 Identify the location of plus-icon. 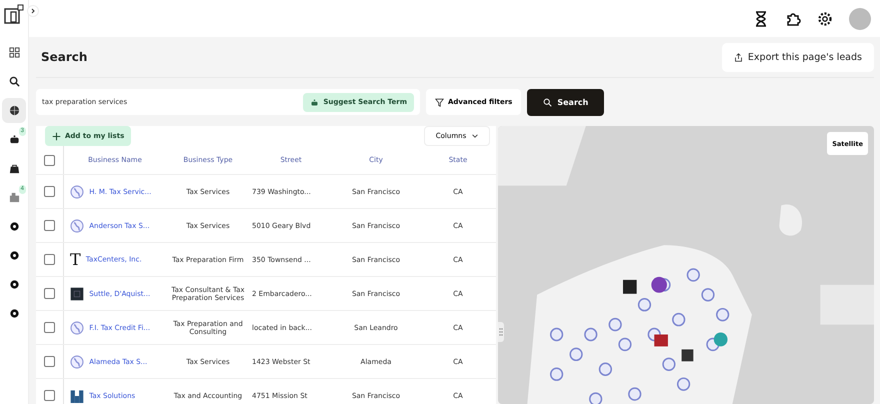
(56, 136).